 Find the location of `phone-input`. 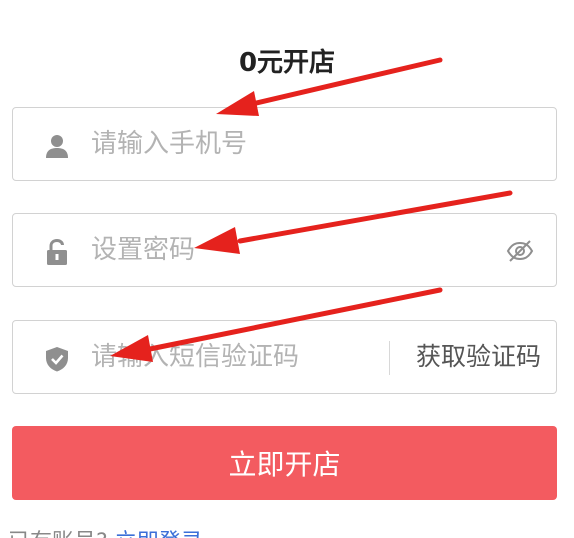

phone-input is located at coordinates (311, 144).